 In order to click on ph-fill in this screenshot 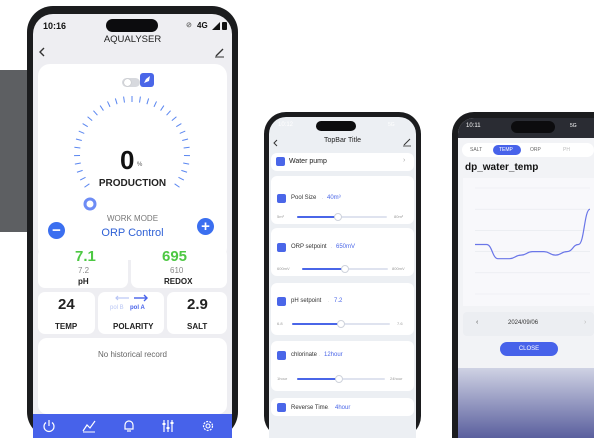, I will do `click(316, 324)`.